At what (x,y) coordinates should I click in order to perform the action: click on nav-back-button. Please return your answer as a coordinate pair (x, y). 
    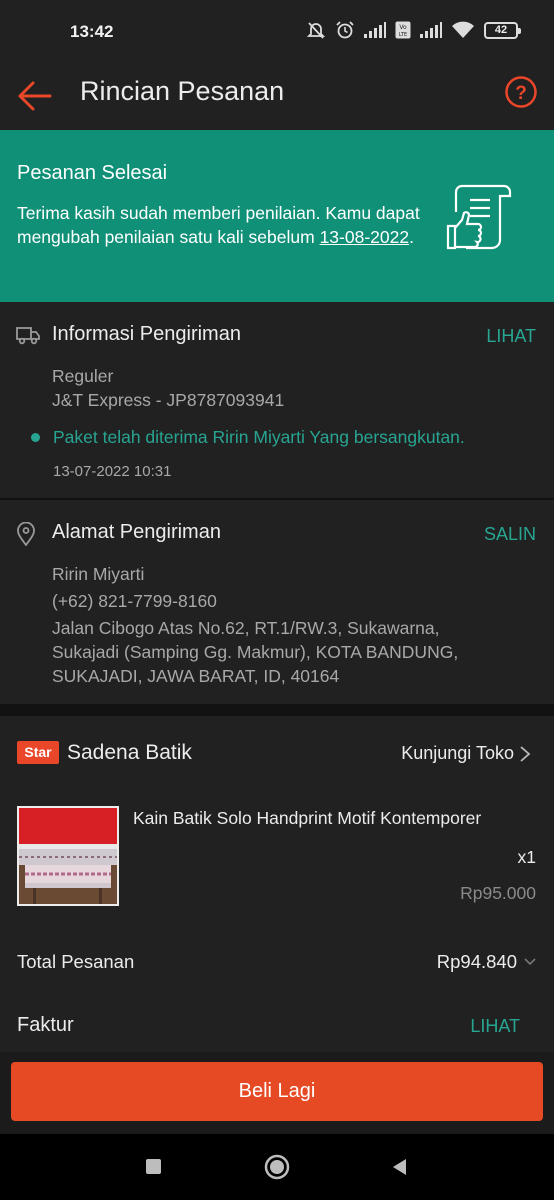
    Looking at the image, I should click on (399, 1167).